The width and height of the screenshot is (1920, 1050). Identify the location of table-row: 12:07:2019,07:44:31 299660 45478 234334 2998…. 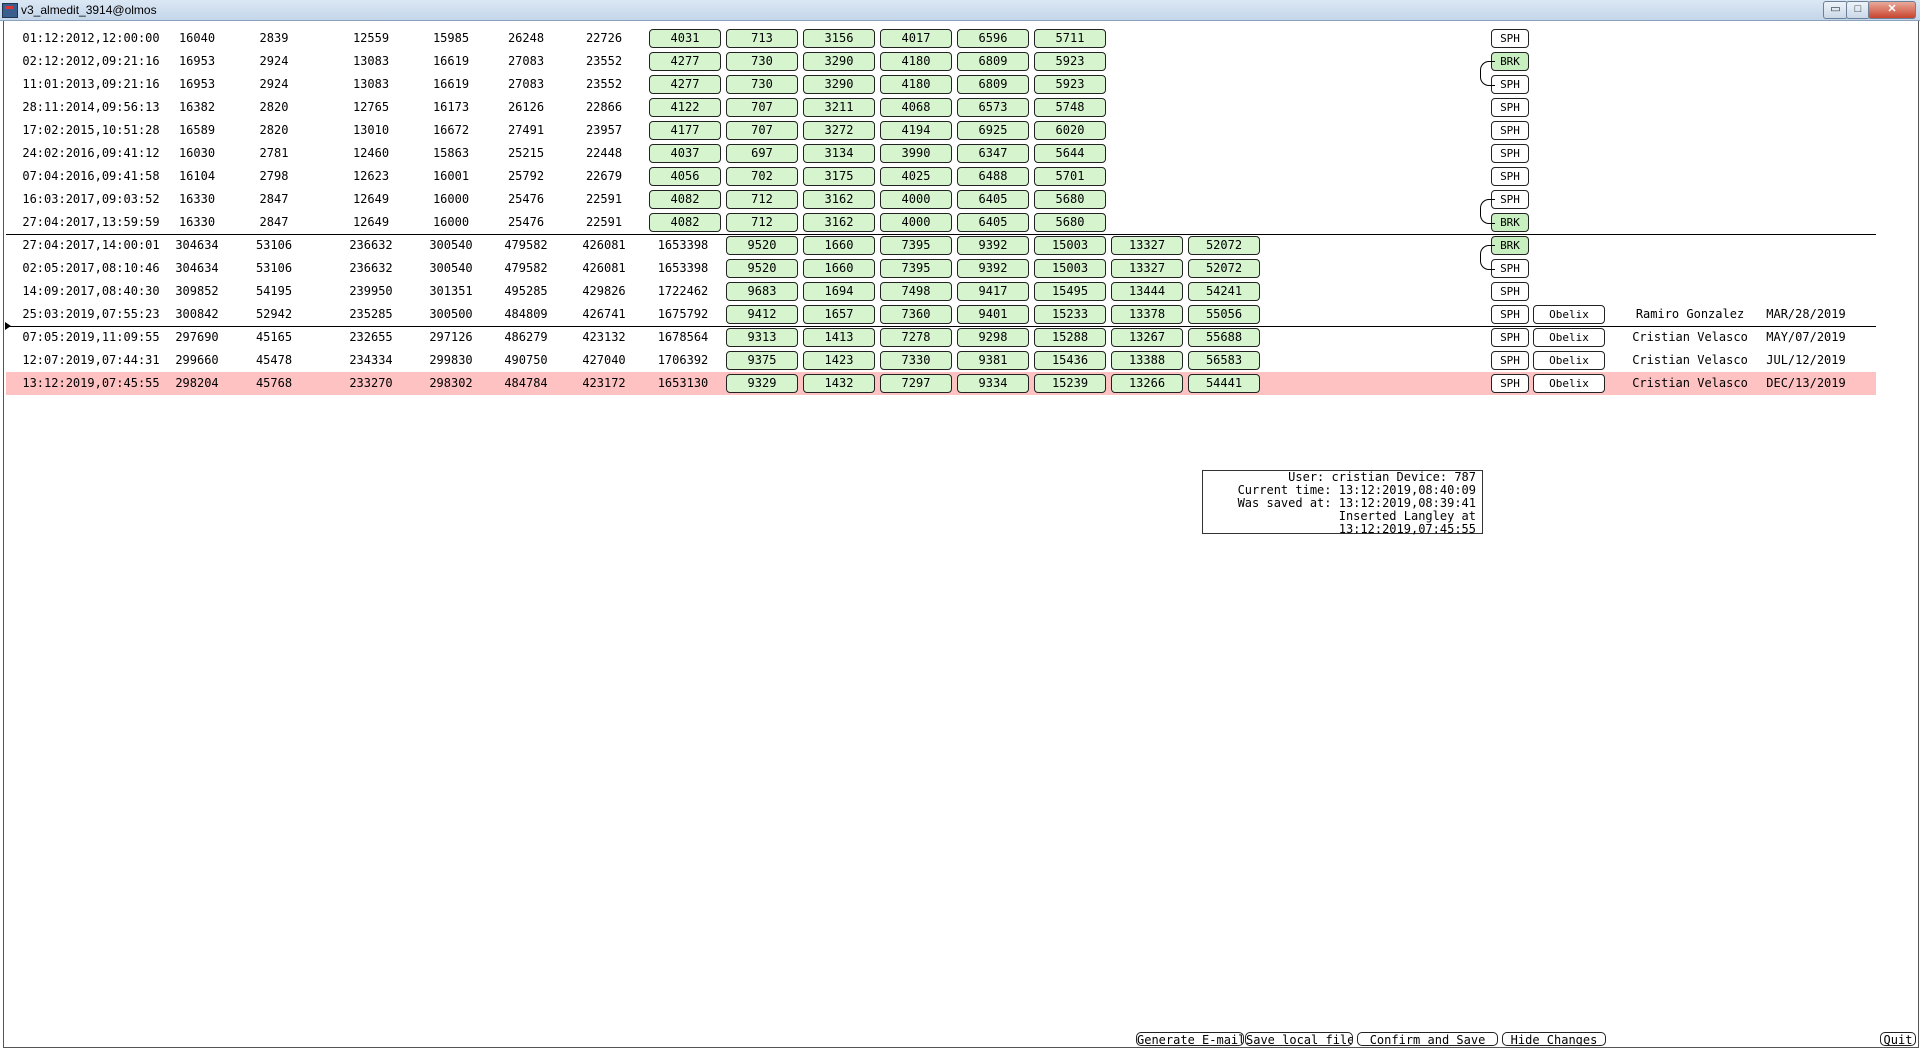
(941, 360).